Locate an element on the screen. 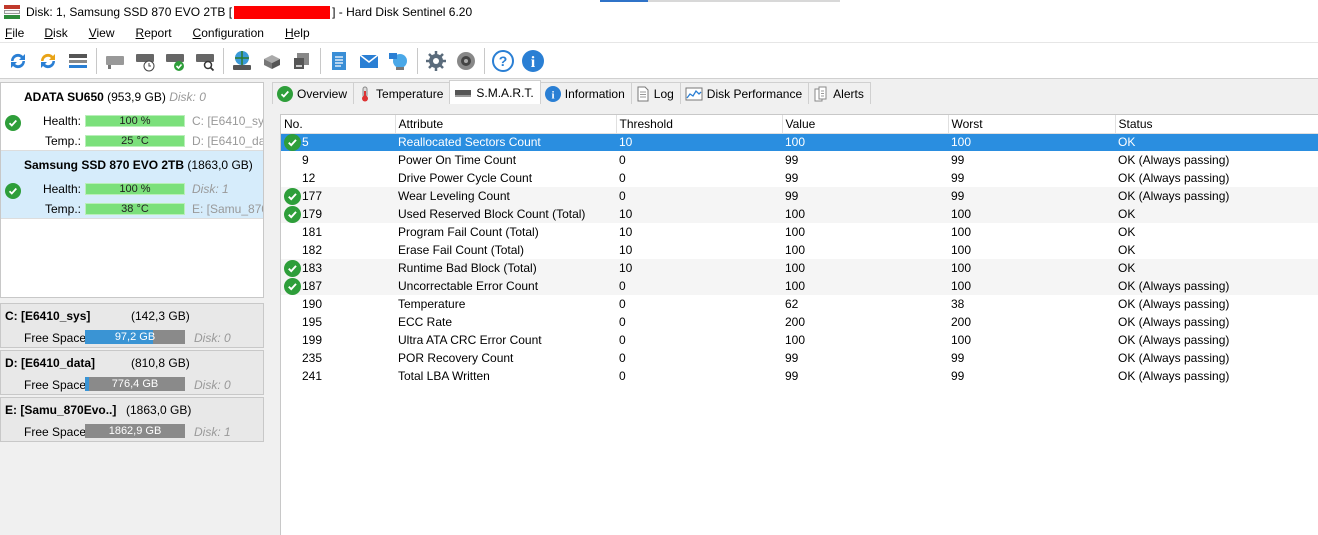 The width and height of the screenshot is (1318, 535). table-row: 5 Reallocated Sectors Count 10 100 100 OK is located at coordinates (799, 142).